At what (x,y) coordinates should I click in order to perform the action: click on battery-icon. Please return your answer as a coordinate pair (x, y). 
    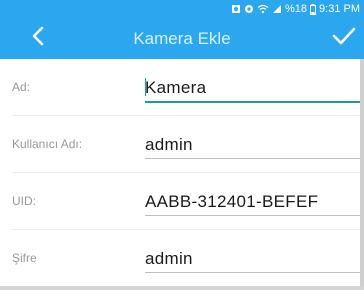
    Looking at the image, I should click on (313, 9).